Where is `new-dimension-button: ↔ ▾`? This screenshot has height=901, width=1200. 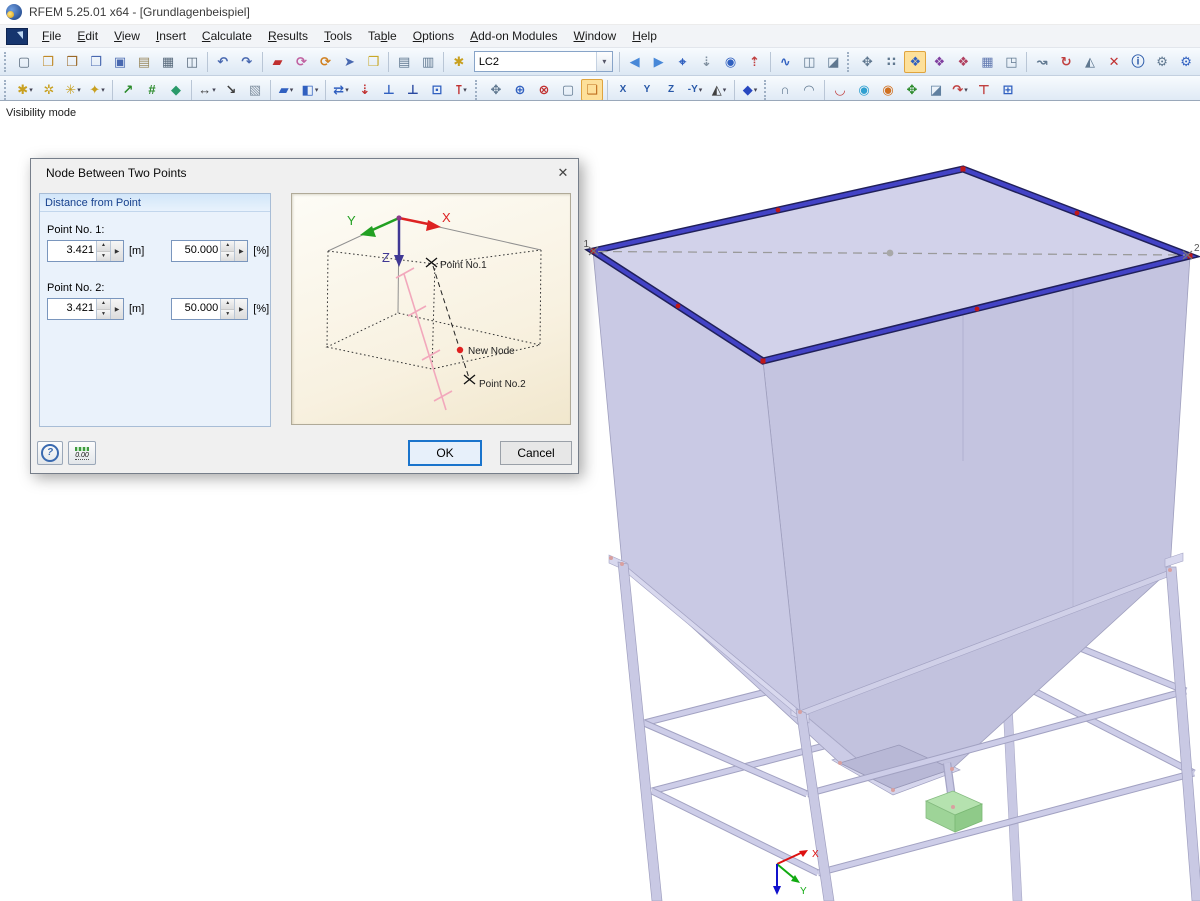 new-dimension-button: ↔ ▾ is located at coordinates (207, 90).